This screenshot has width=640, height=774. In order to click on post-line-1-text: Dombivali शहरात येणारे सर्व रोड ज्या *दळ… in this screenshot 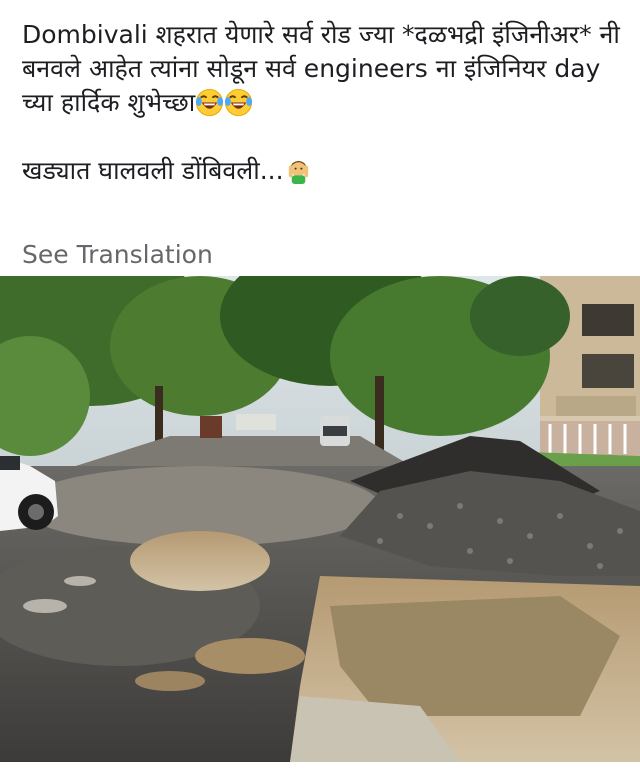, I will do `click(321, 68)`.